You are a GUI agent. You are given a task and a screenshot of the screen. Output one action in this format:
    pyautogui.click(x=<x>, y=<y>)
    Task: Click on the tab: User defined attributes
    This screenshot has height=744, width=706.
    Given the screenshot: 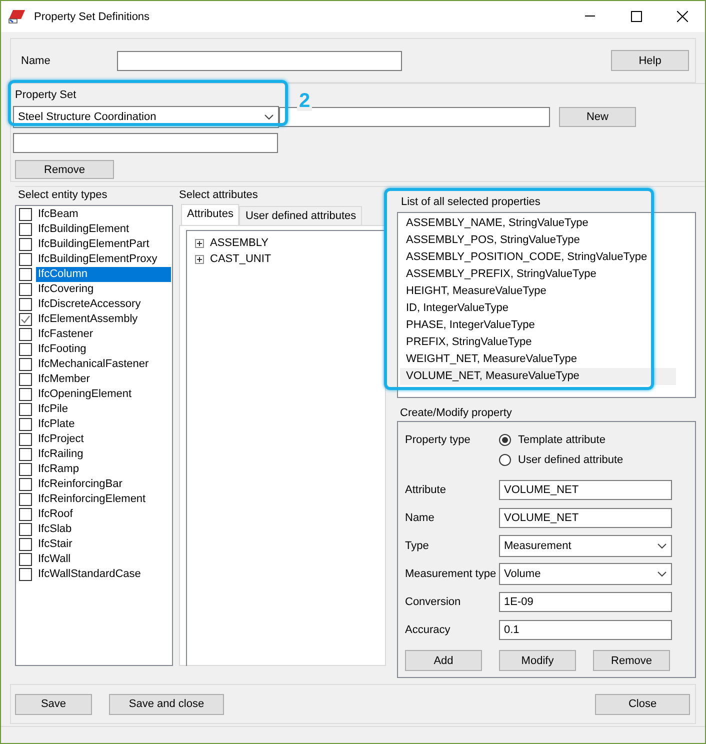 What is the action you would take?
    pyautogui.click(x=300, y=215)
    